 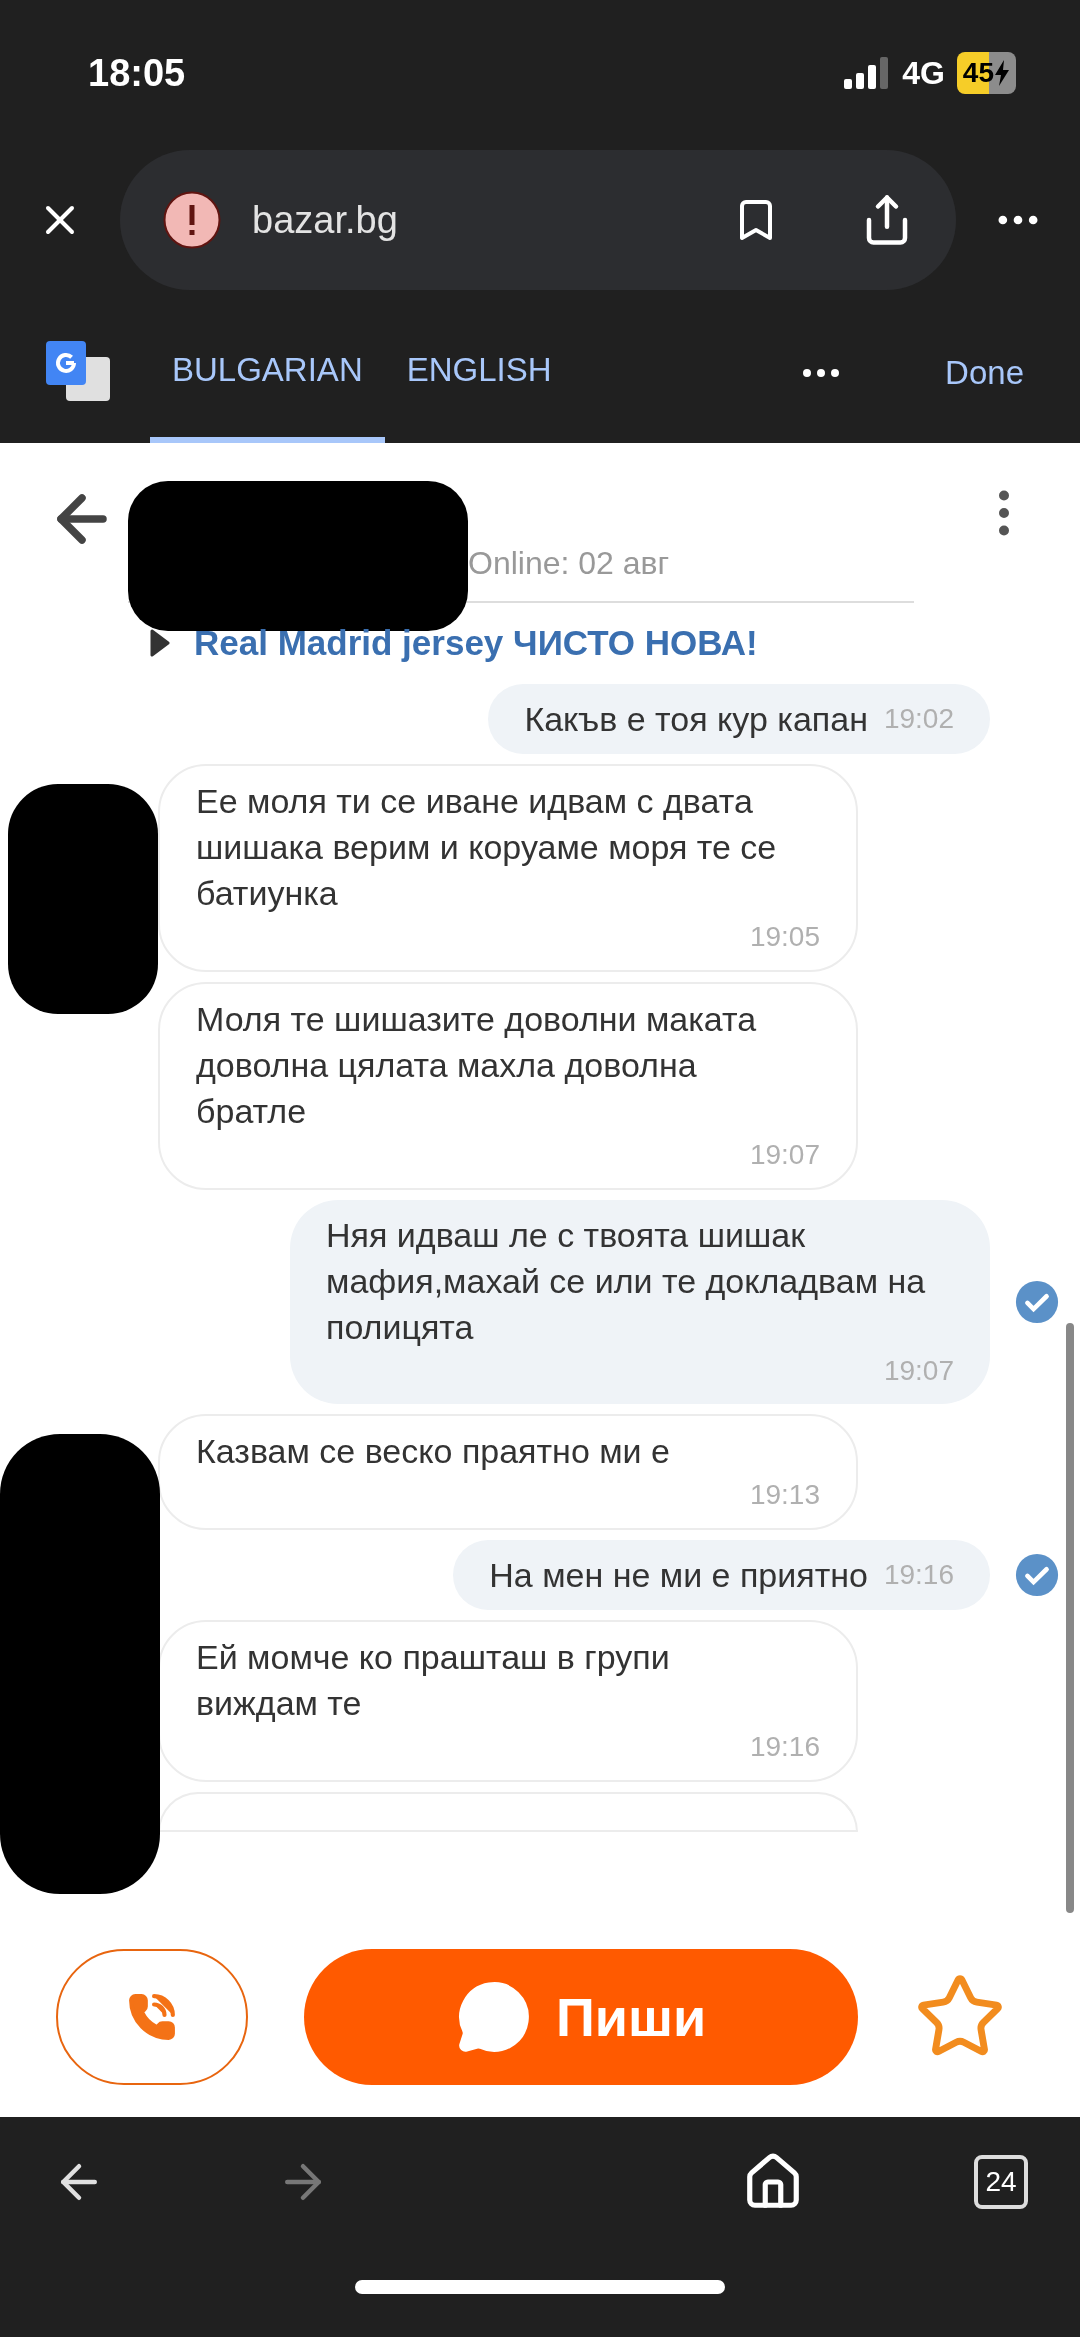 I want to click on network-label: 4G, so click(x=923, y=73).